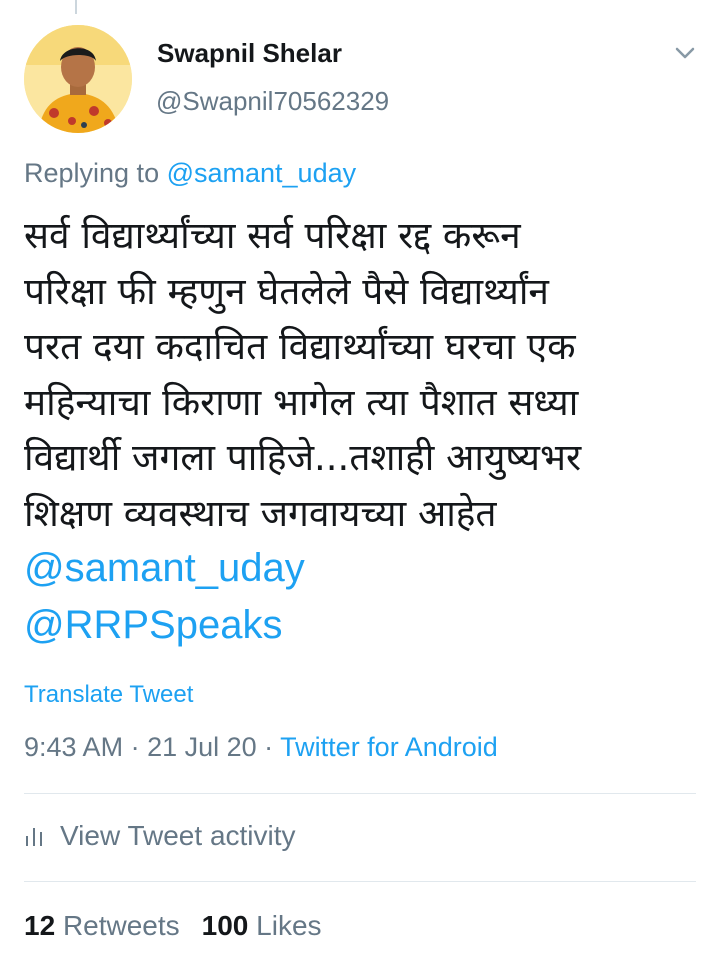 This screenshot has height=961, width=720. I want to click on author-name: Swapnil Shelar, so click(249, 53).